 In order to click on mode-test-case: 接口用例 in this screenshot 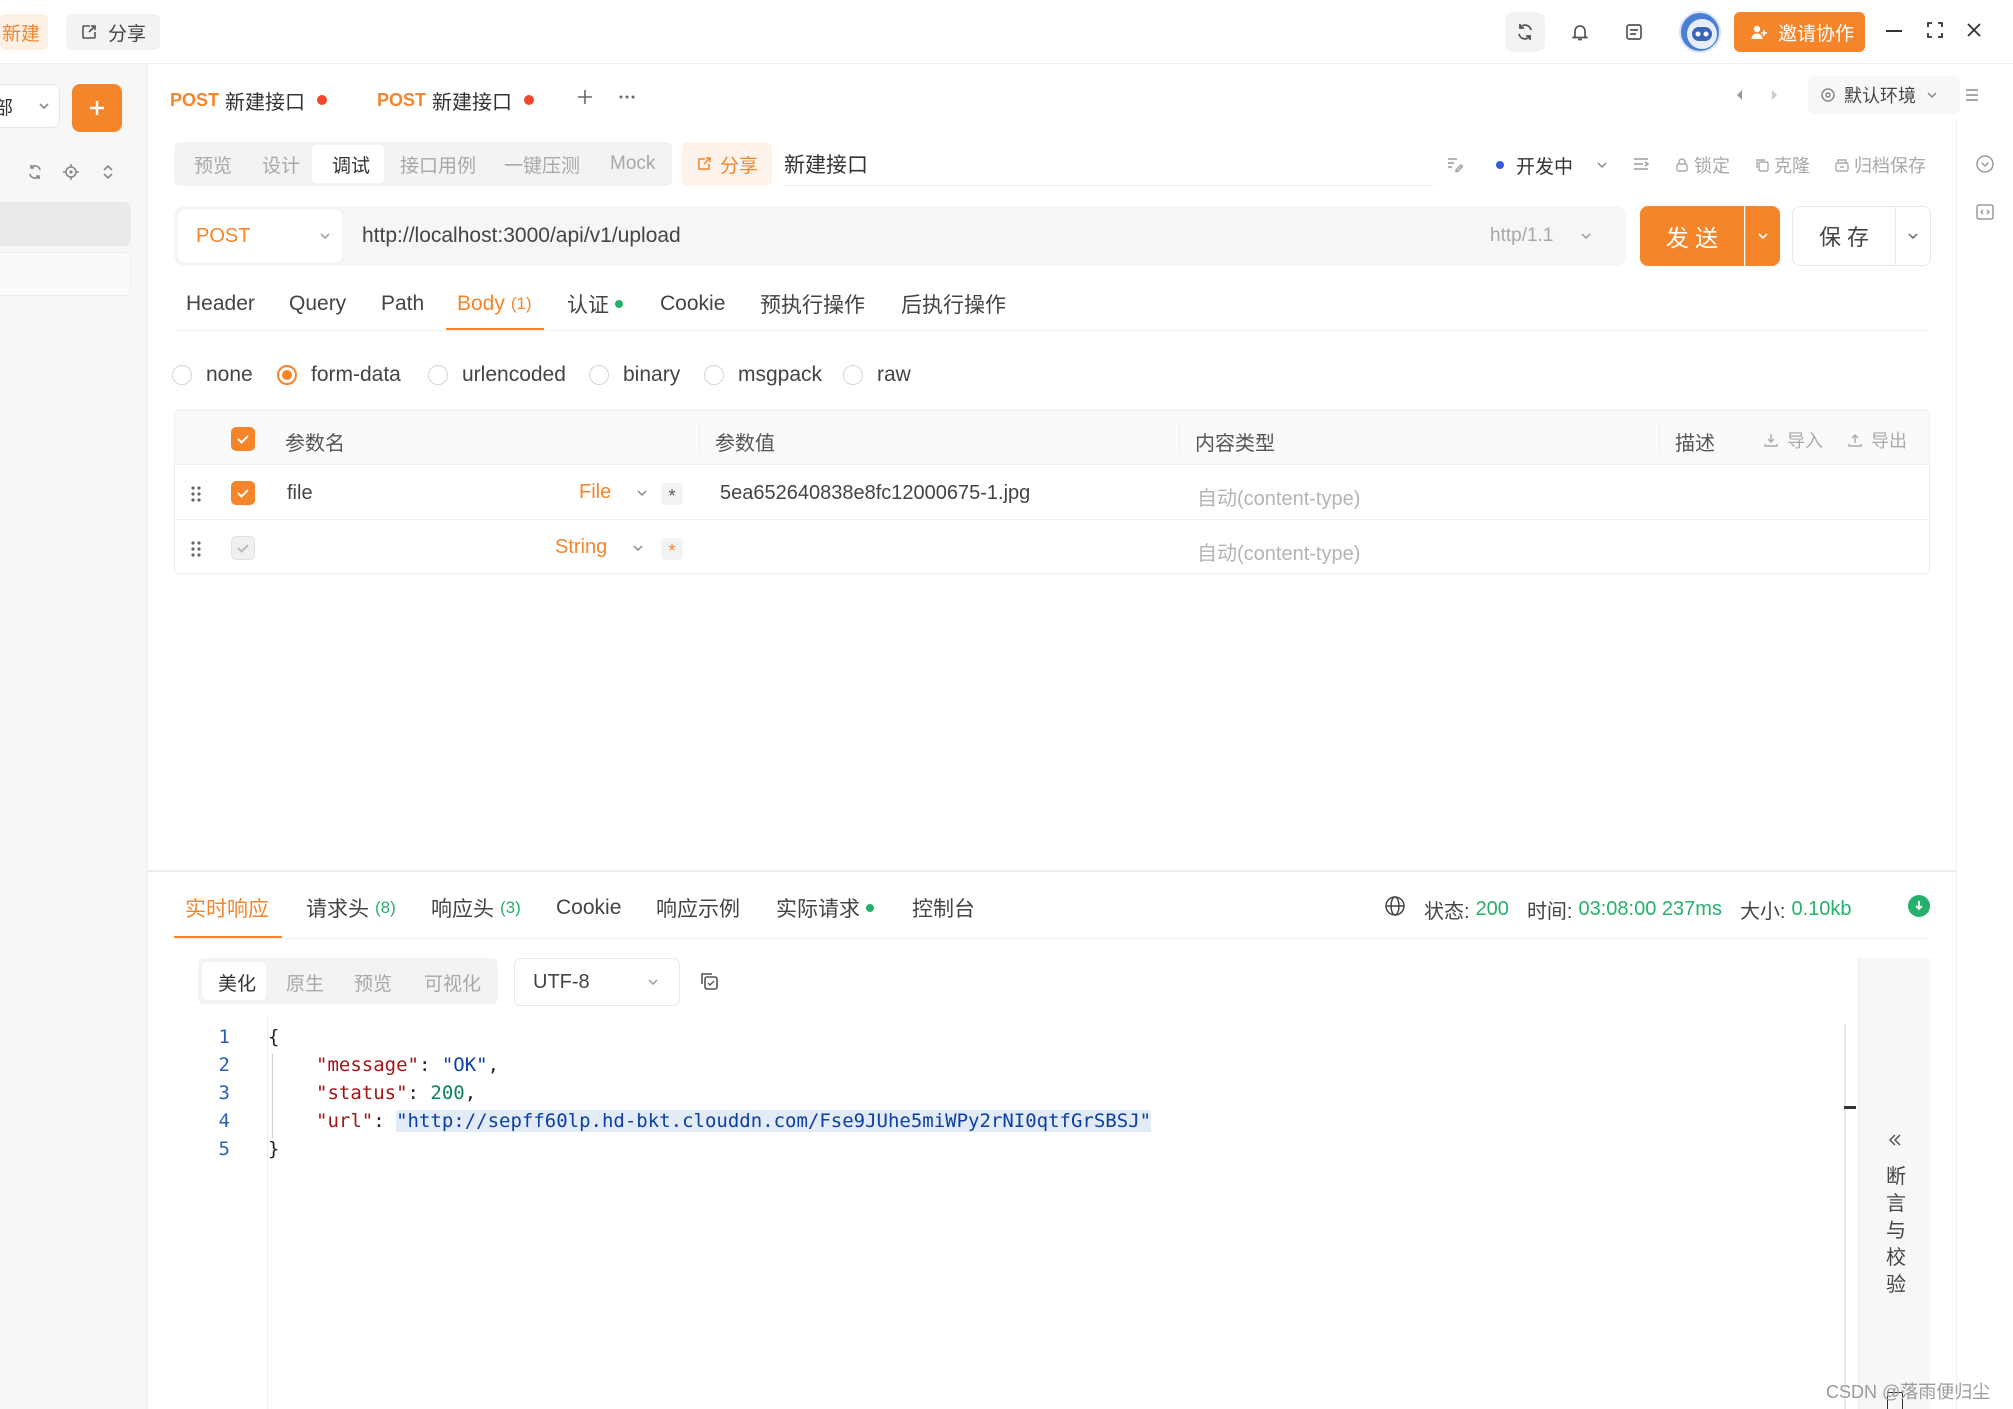, I will do `click(438, 164)`.